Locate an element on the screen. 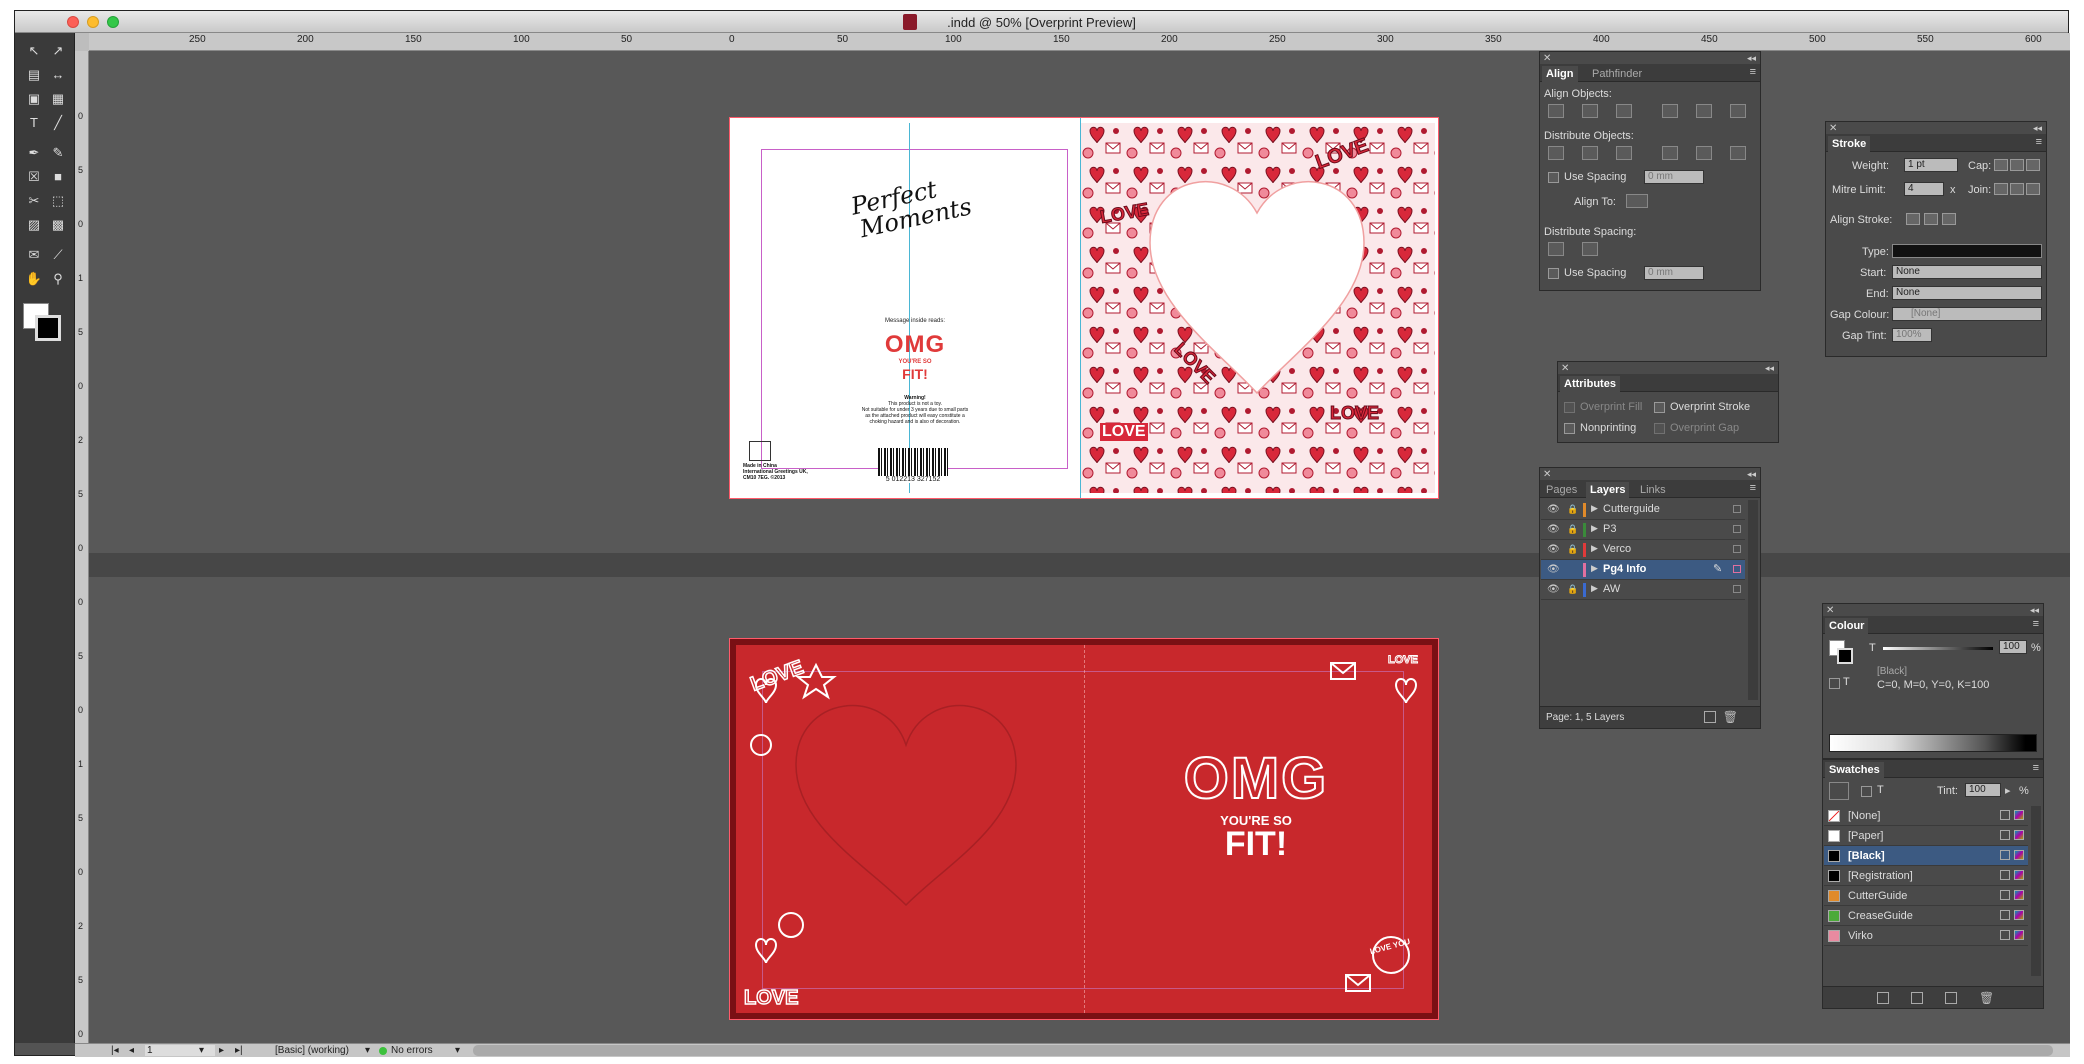 The image size is (2084, 1064). butt-cap-icon is located at coordinates (2001, 165).